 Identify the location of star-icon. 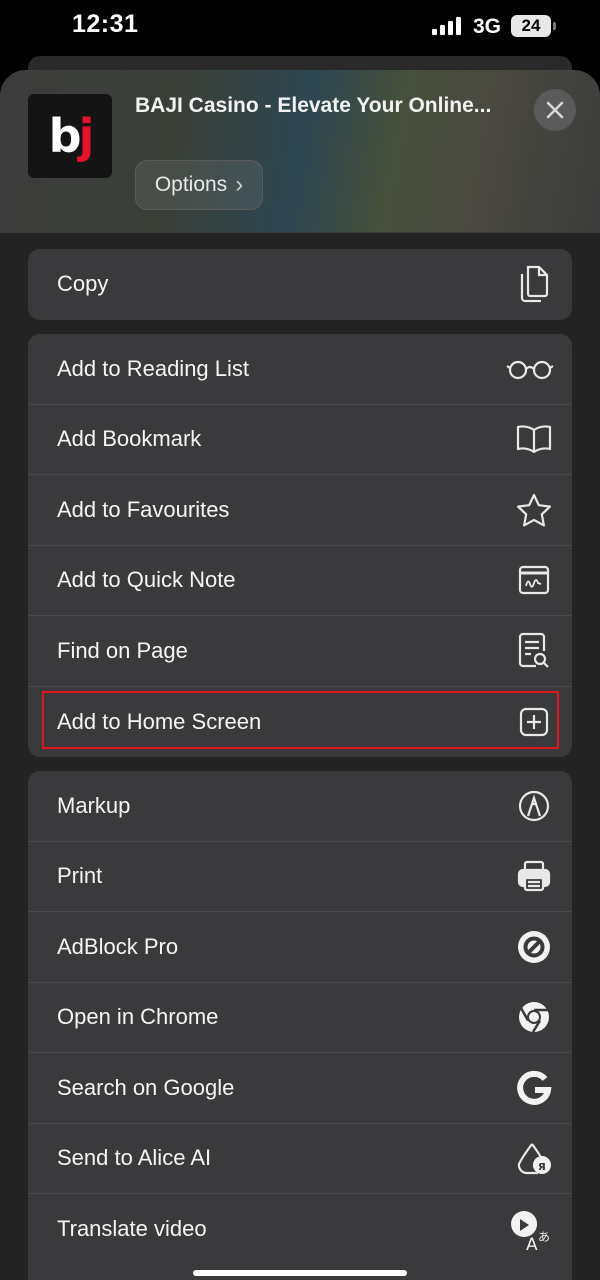
(534, 510).